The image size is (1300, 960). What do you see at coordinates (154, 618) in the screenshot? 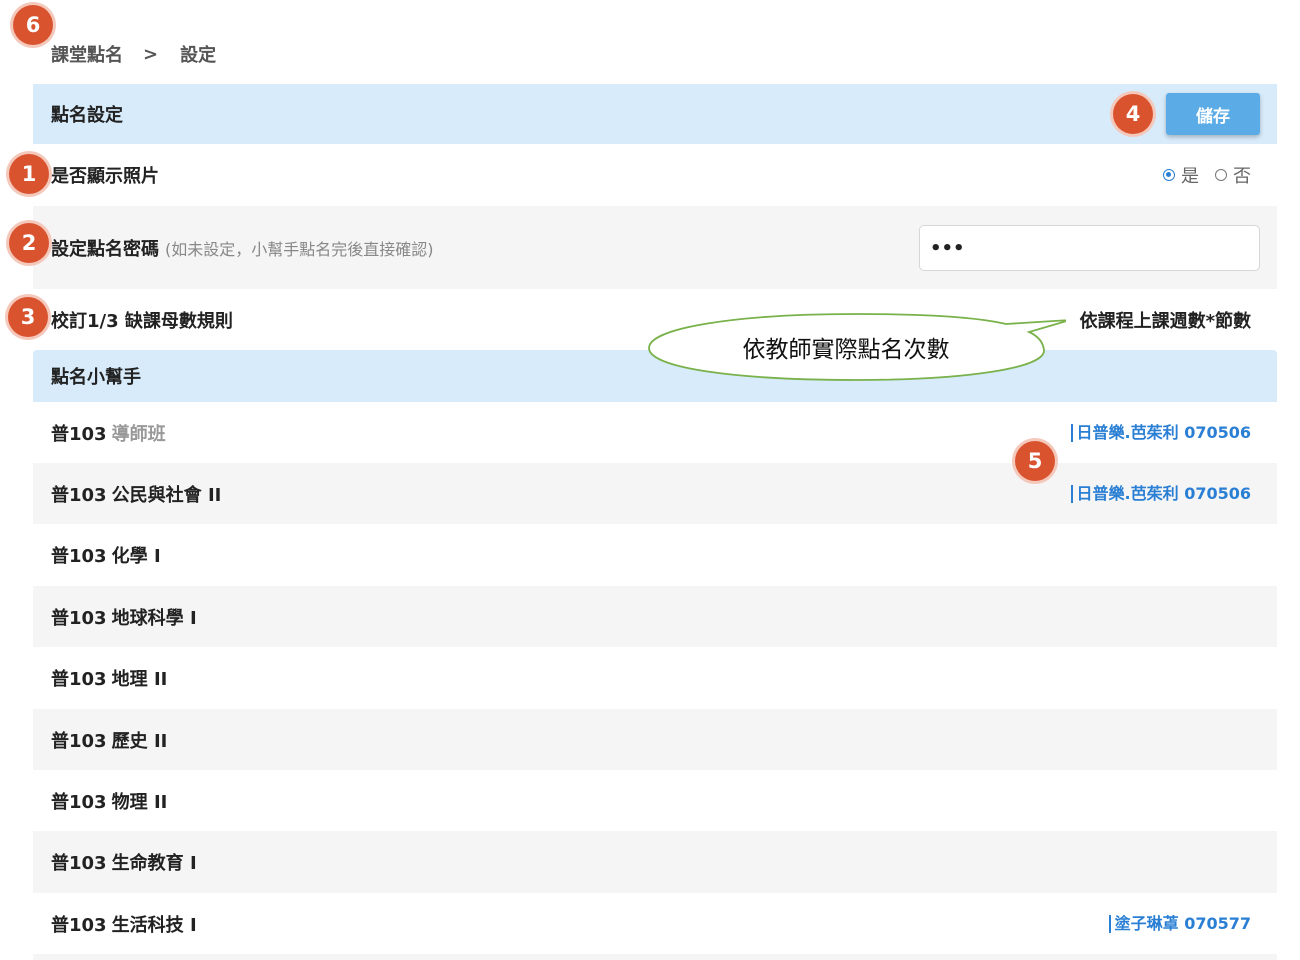
I see `course-subject: 地球科學 I` at bounding box center [154, 618].